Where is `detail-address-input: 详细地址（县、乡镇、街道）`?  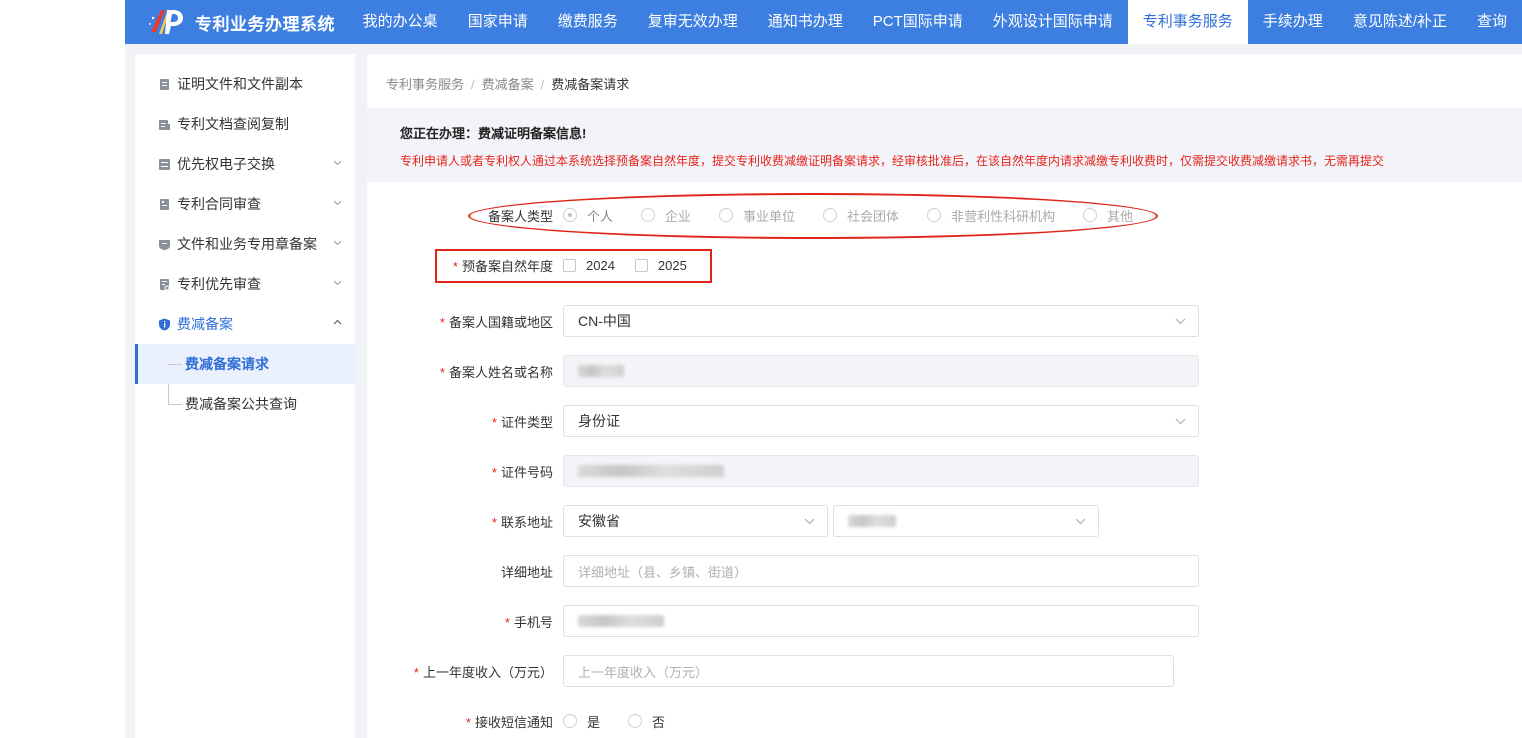
detail-address-input: 详细地址（县、乡镇、街道） is located at coordinates (881, 571).